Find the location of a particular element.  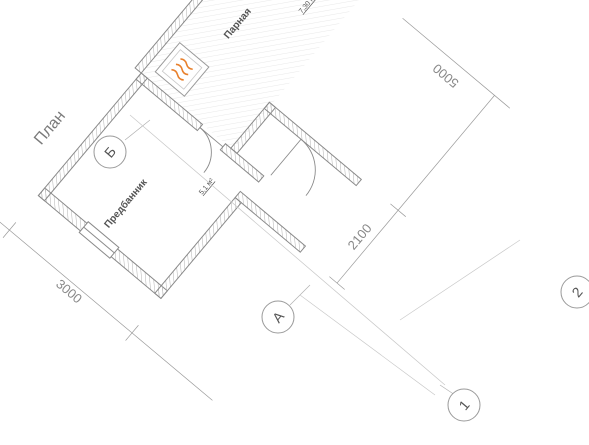

axis-marker-a: А is located at coordinates (286, 309).